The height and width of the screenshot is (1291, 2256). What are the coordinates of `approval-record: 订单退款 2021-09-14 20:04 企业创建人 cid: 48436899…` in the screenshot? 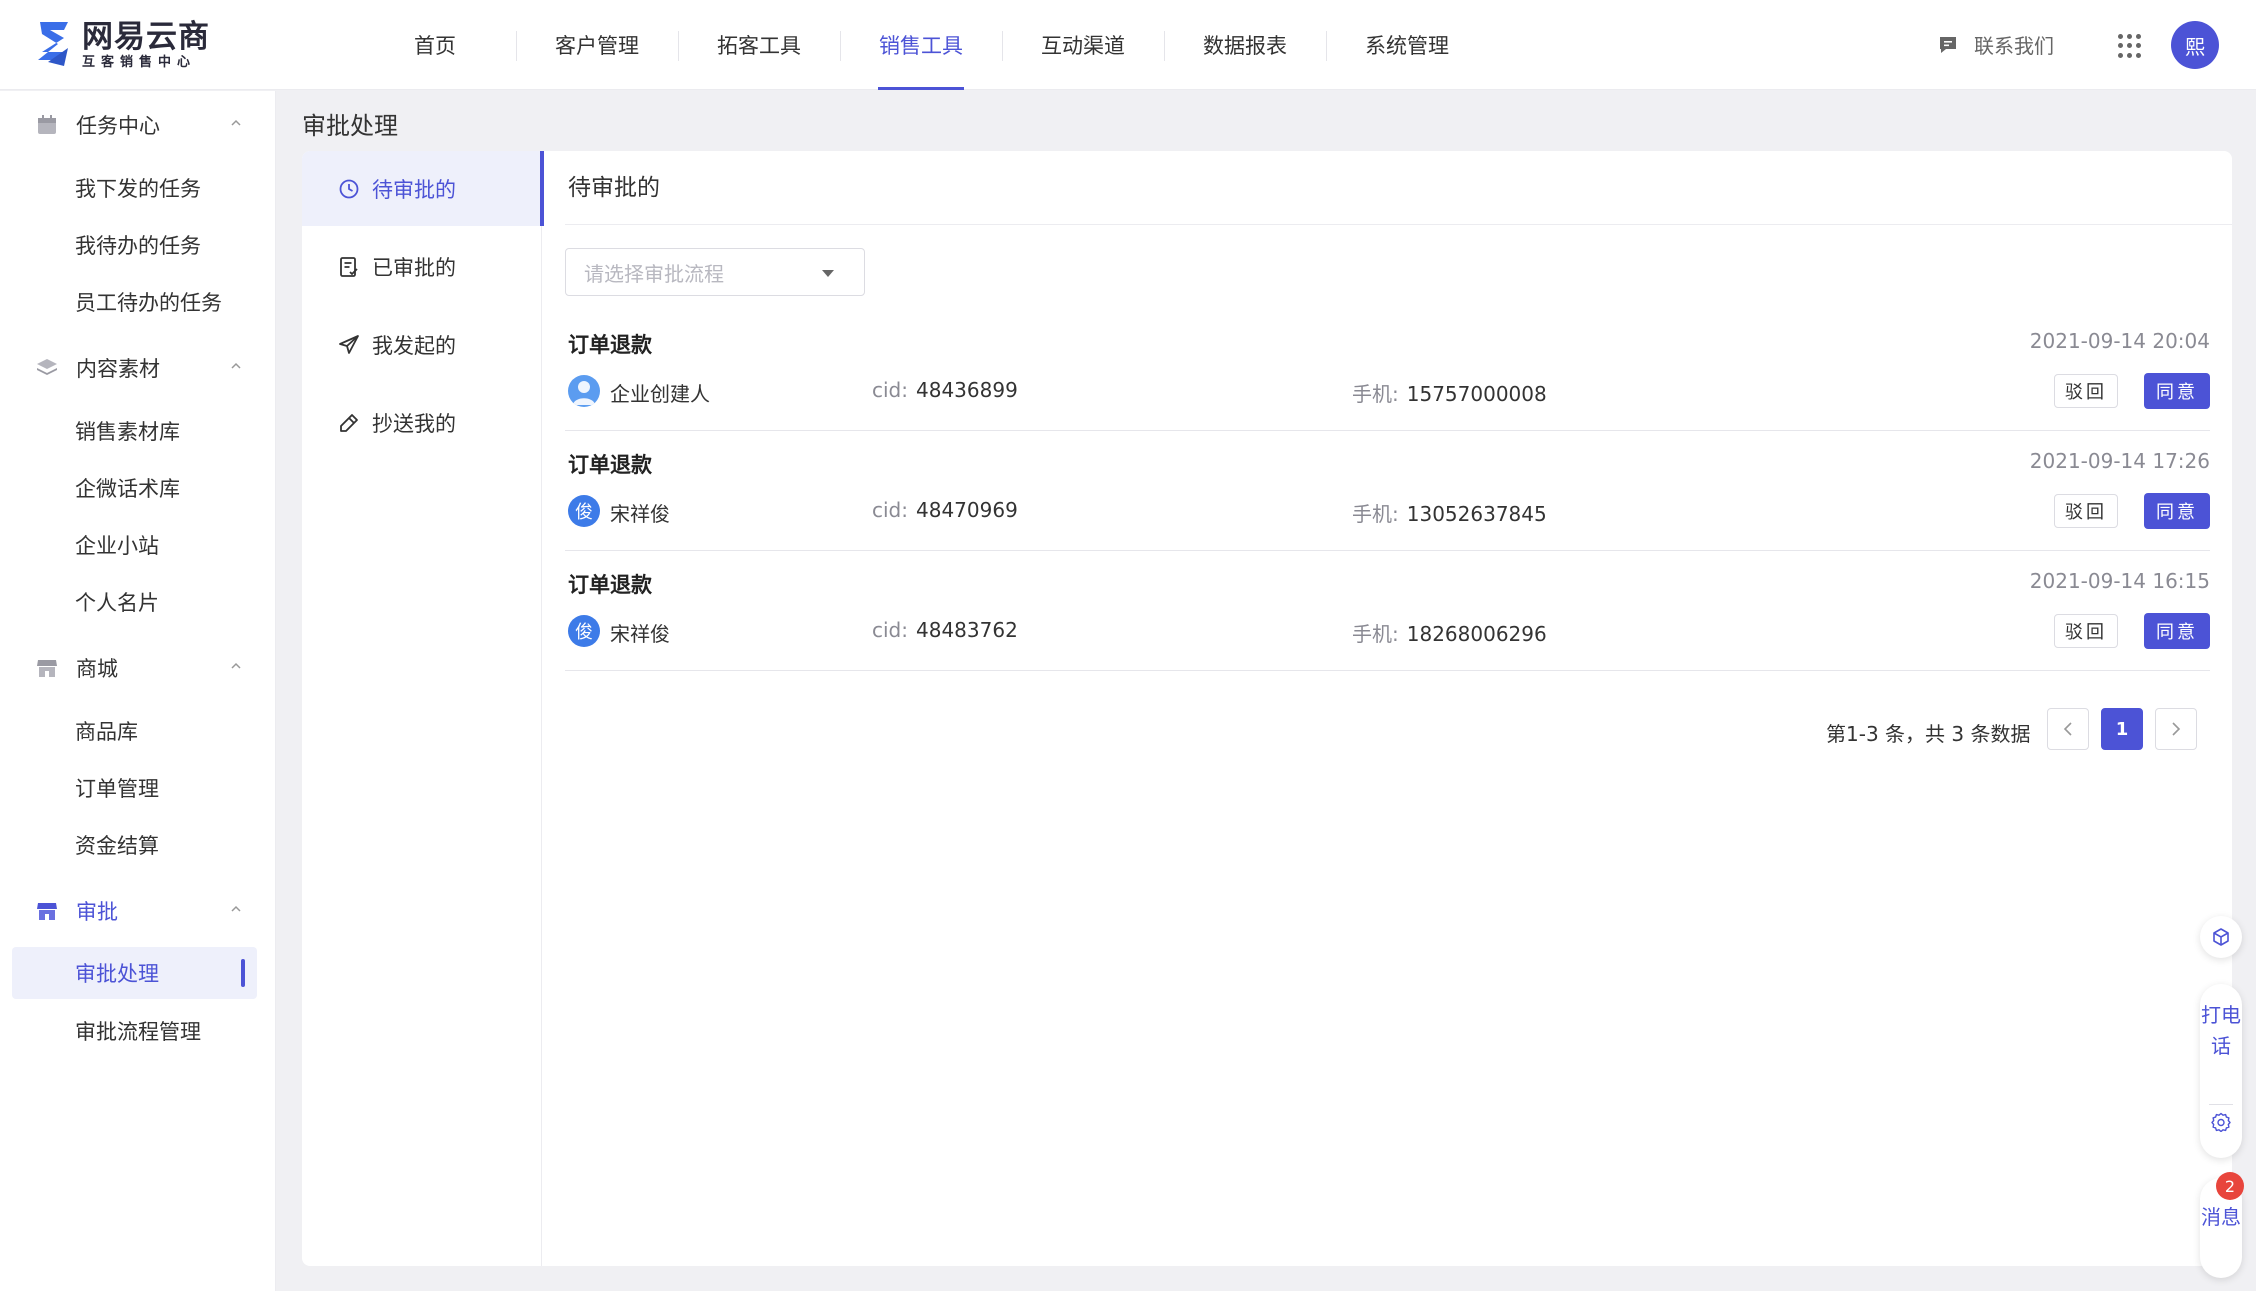 It's located at (1387, 371).